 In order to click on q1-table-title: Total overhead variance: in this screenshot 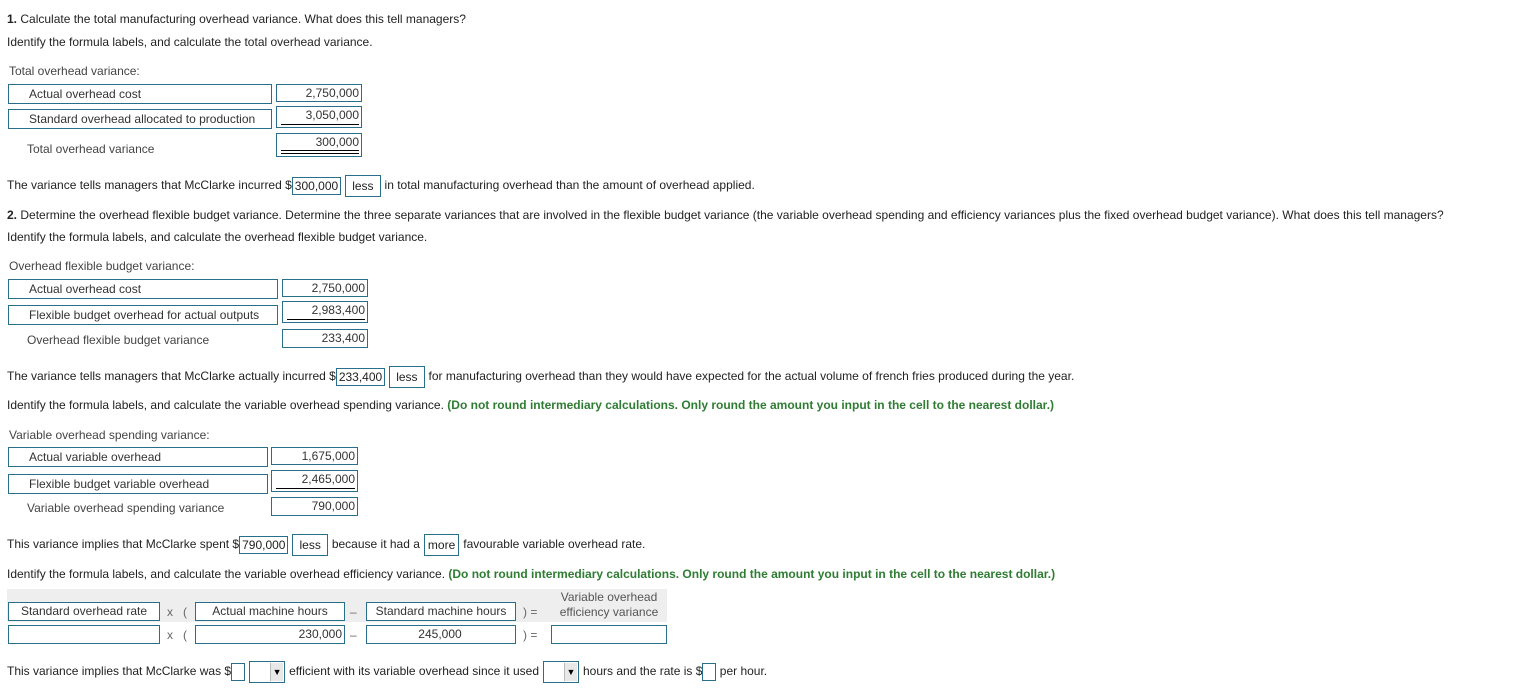, I will do `click(74, 71)`.